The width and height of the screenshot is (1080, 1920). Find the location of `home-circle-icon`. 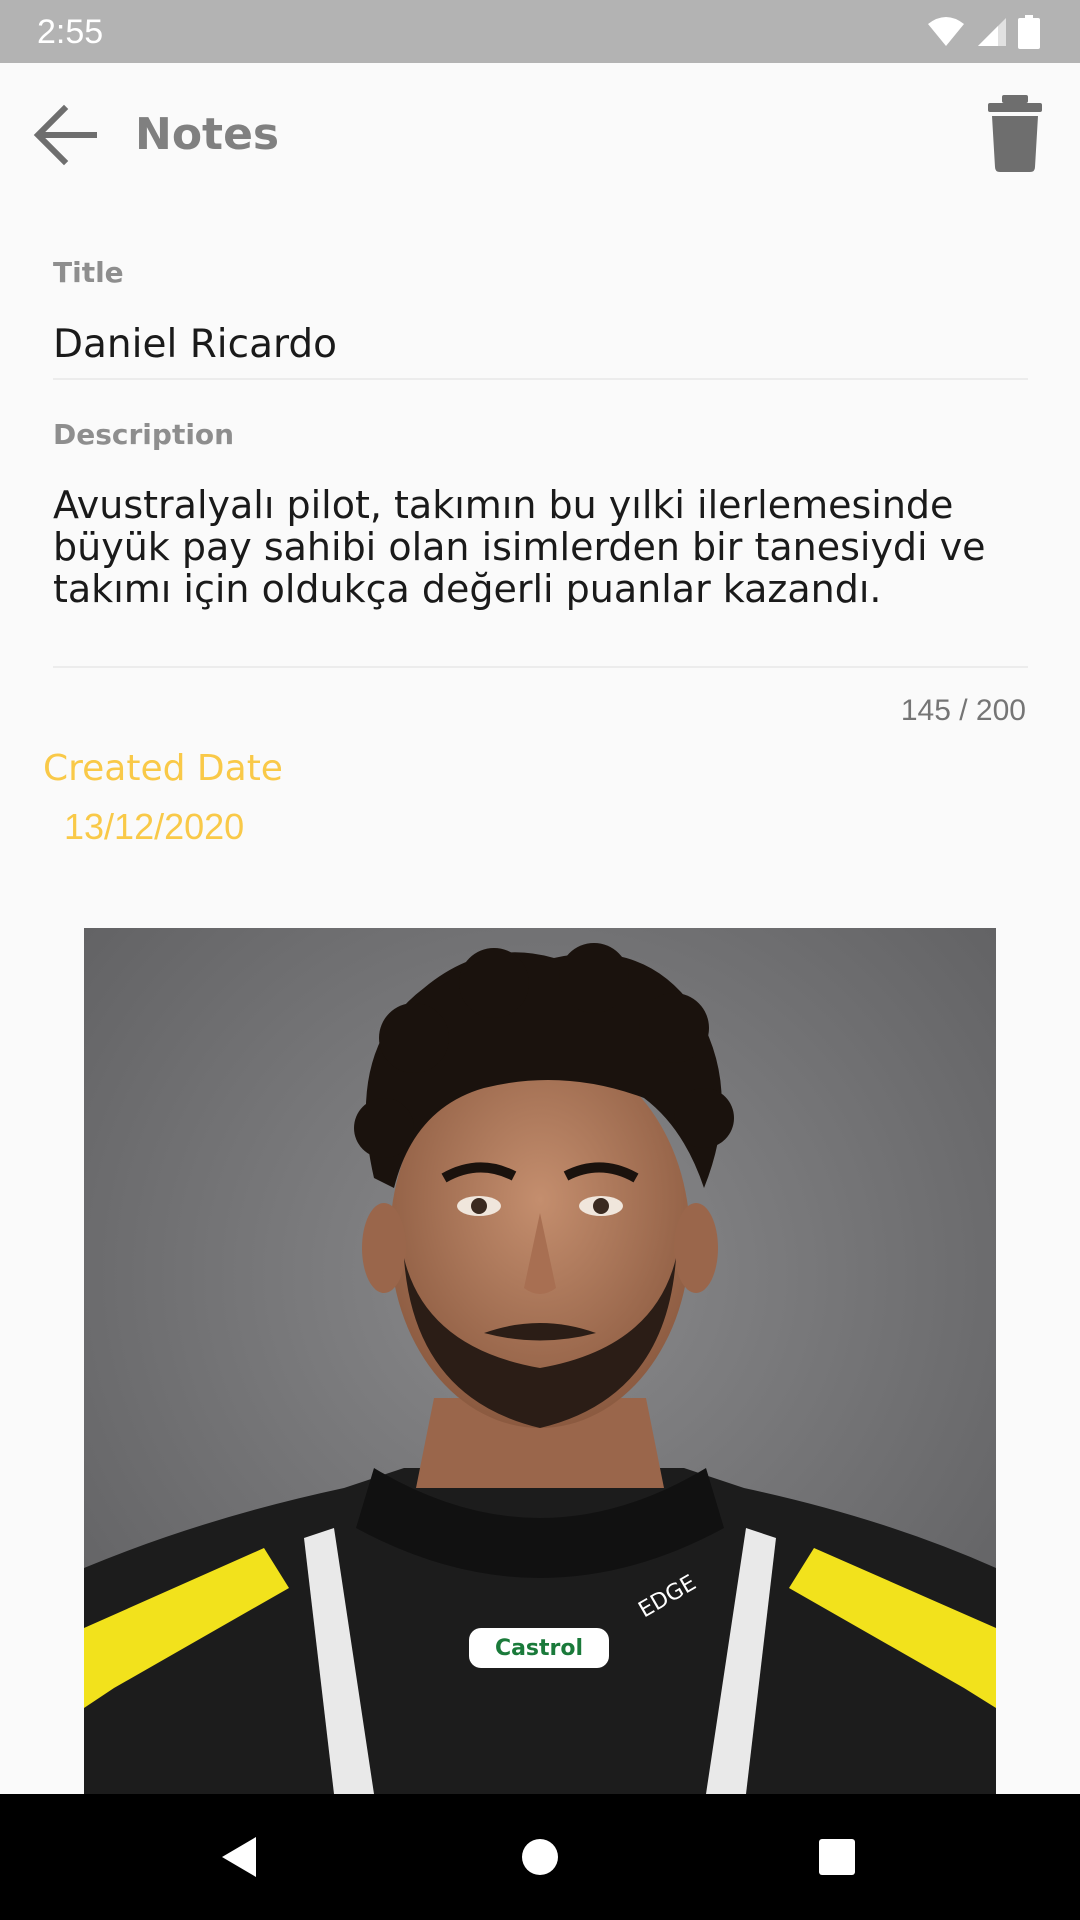

home-circle-icon is located at coordinates (540, 1857).